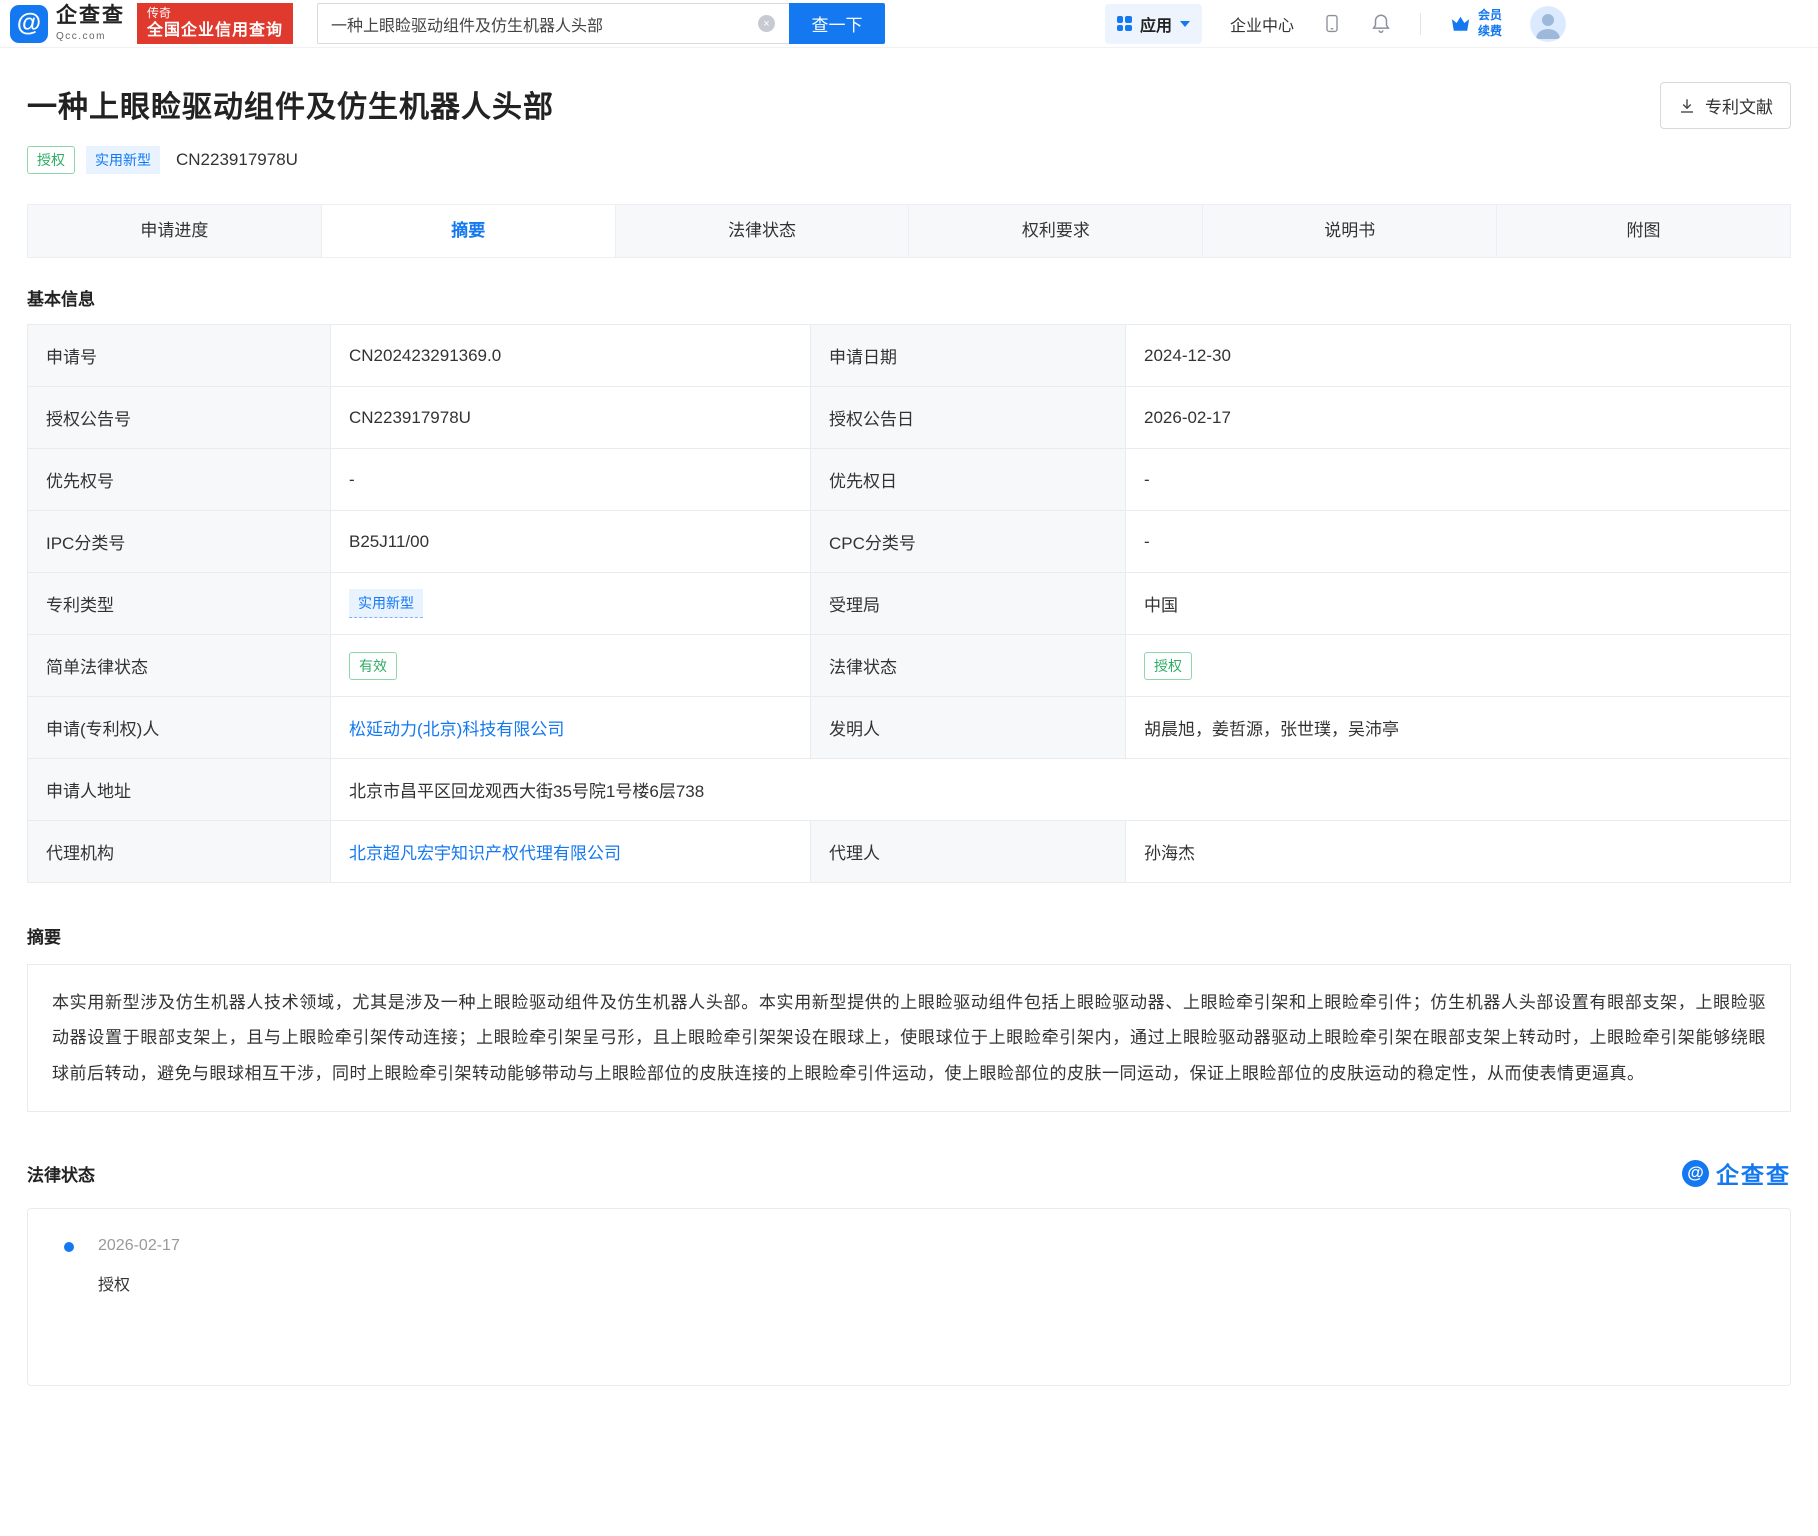 The width and height of the screenshot is (1818, 1536). I want to click on qcc-logo: @ 企查查 Qcc.com, so click(67, 23).